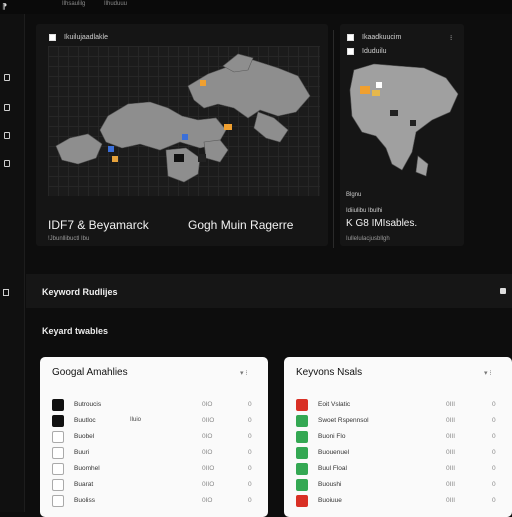 The width and height of the screenshot is (512, 517). What do you see at coordinates (84, 500) in the screenshot?
I see `row-name: Buoliss` at bounding box center [84, 500].